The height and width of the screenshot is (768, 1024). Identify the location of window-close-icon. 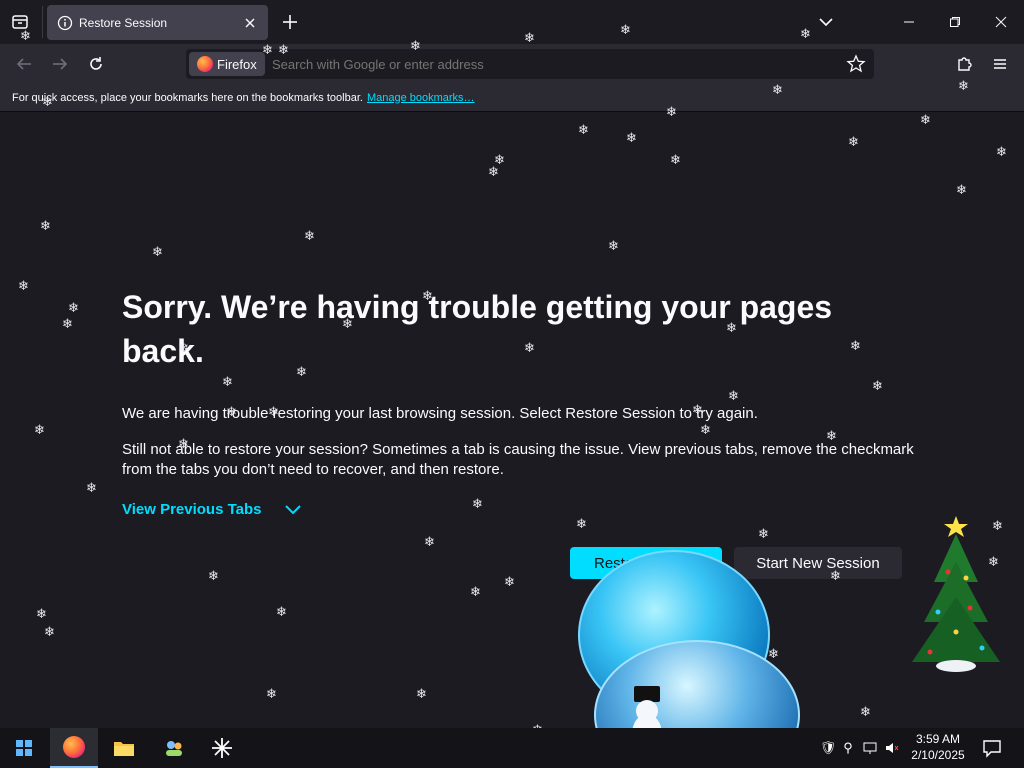
(1001, 22).